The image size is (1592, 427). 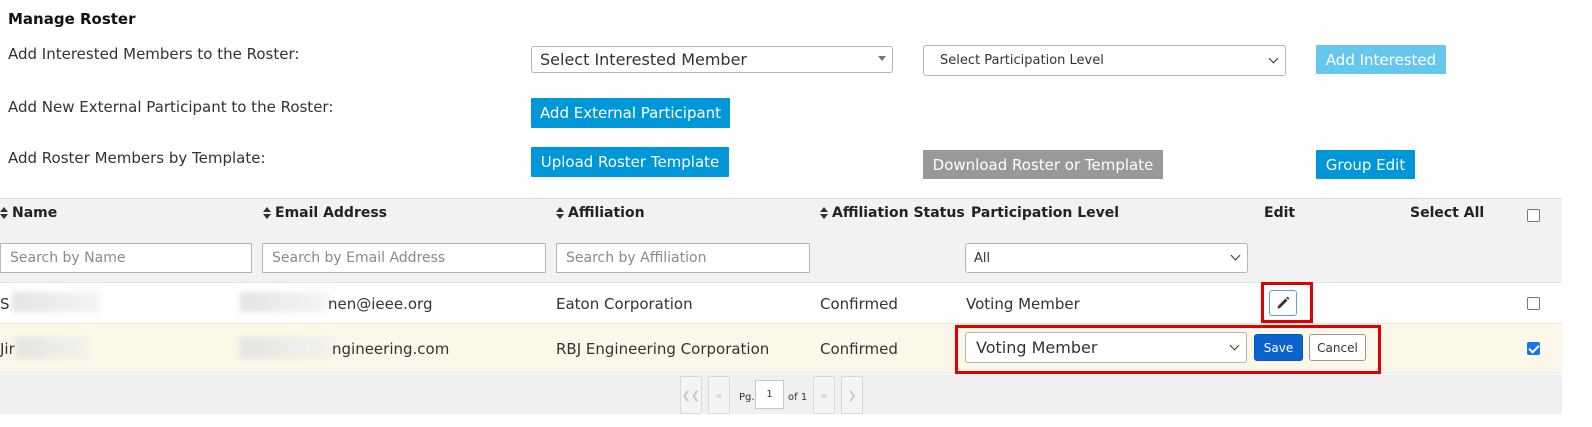 What do you see at coordinates (404, 258) in the screenshot?
I see `search-by-email-input` at bounding box center [404, 258].